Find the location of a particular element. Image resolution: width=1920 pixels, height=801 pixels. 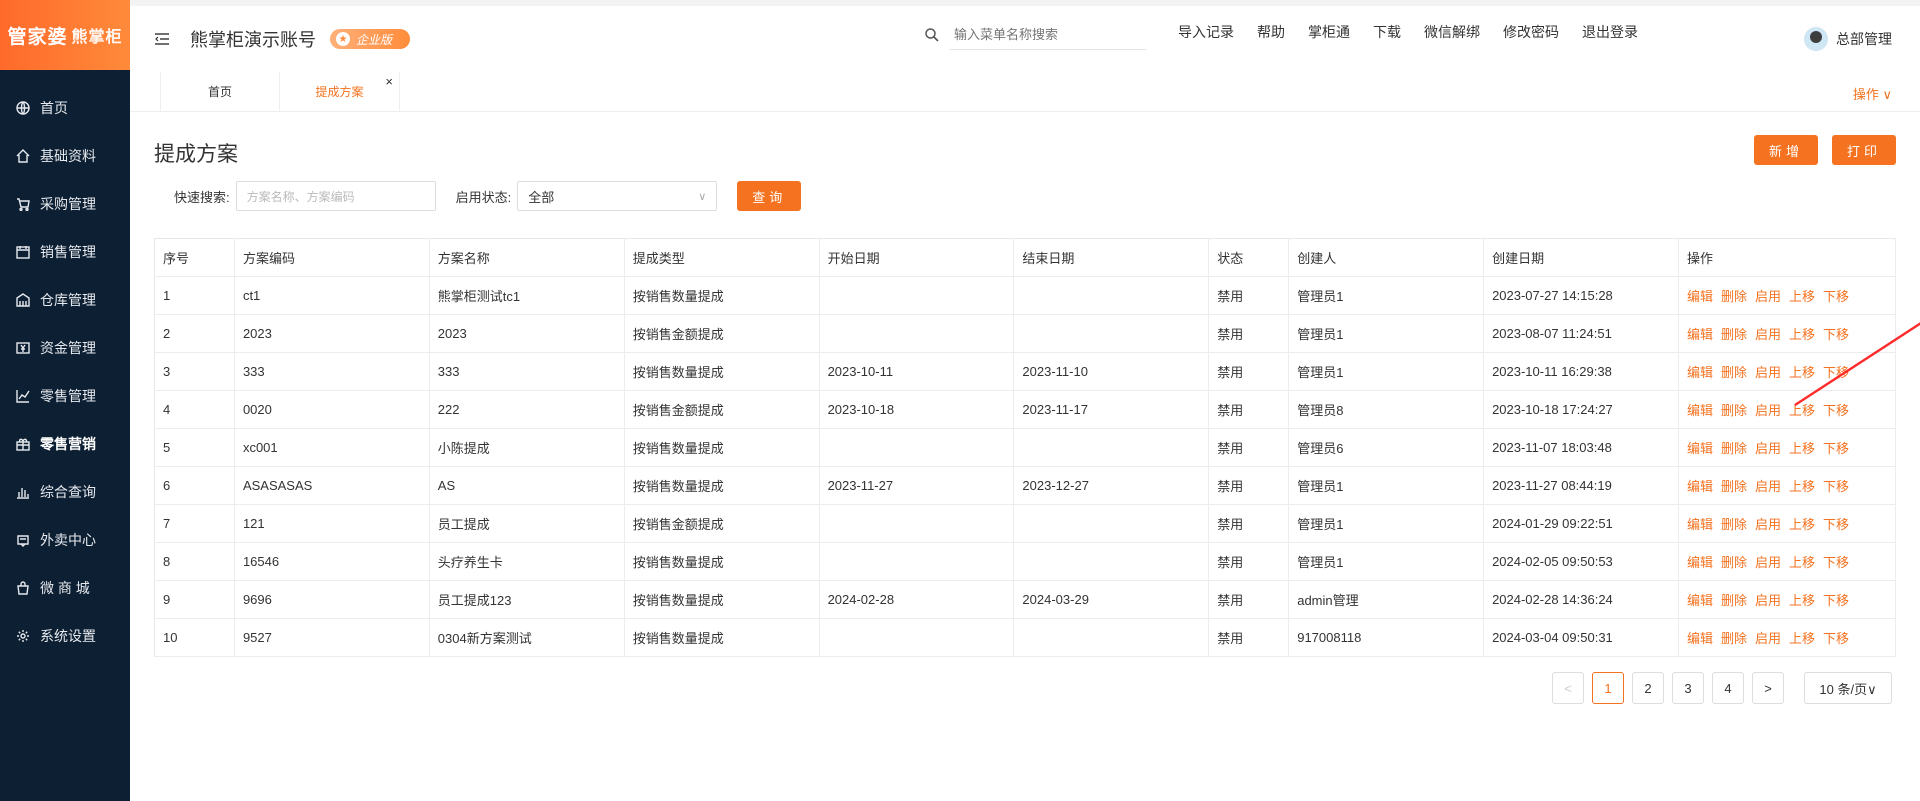

search-label: 快速搜索: is located at coordinates (202, 197).